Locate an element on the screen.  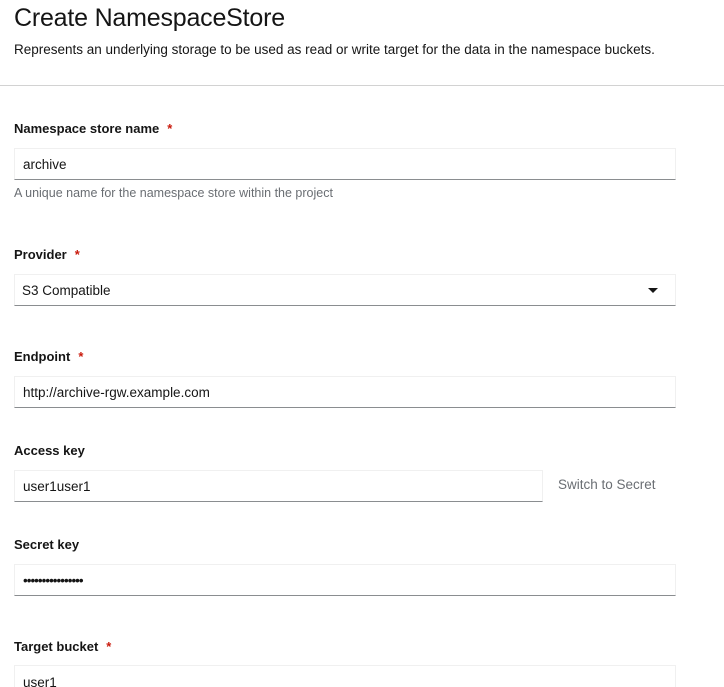
secret-key-label-text: Secret key is located at coordinates (47, 544).